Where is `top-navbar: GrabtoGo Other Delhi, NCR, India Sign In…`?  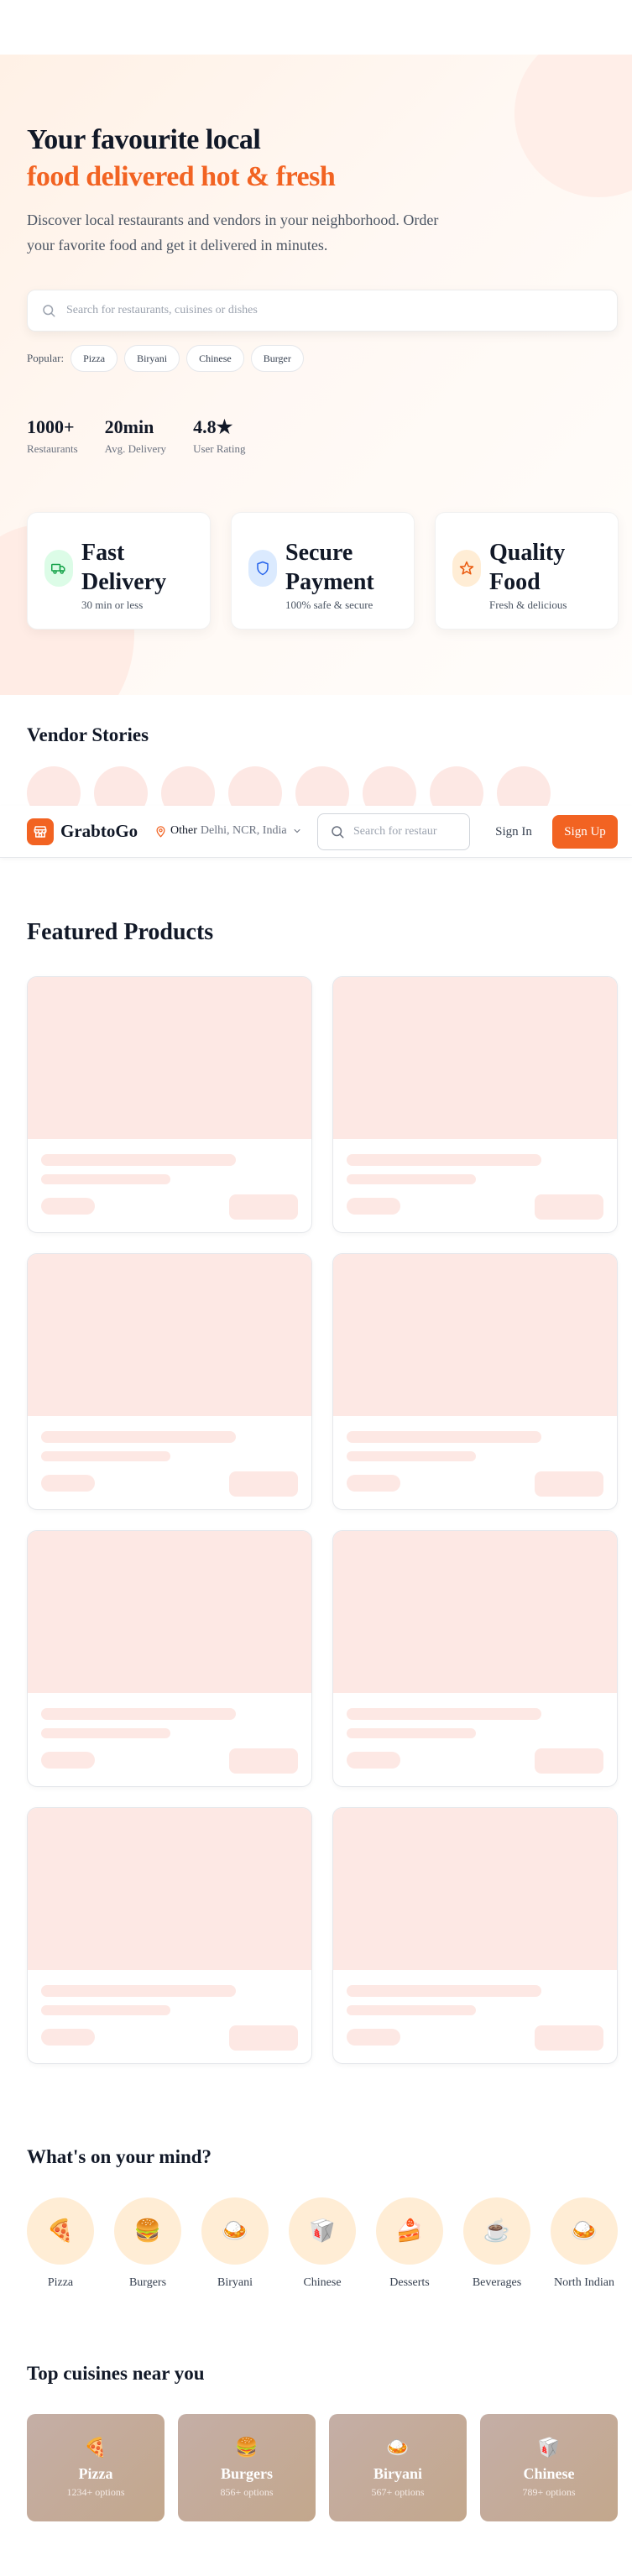 top-navbar: GrabtoGo Other Delhi, NCR, India Sign In… is located at coordinates (316, 832).